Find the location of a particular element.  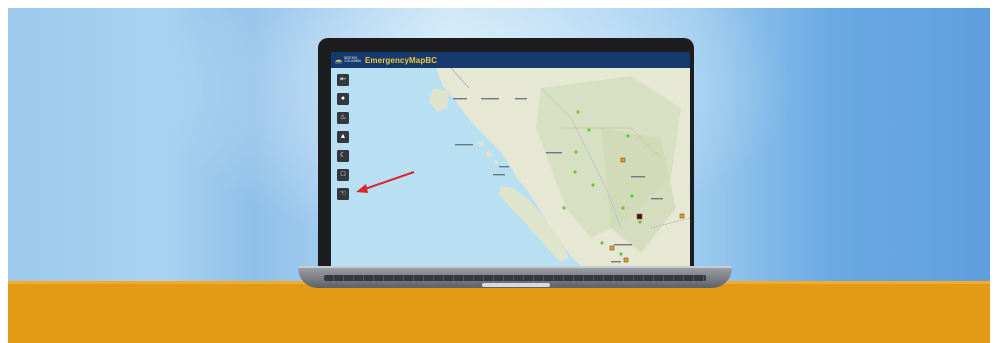

laptop-keyboard is located at coordinates (515, 278).